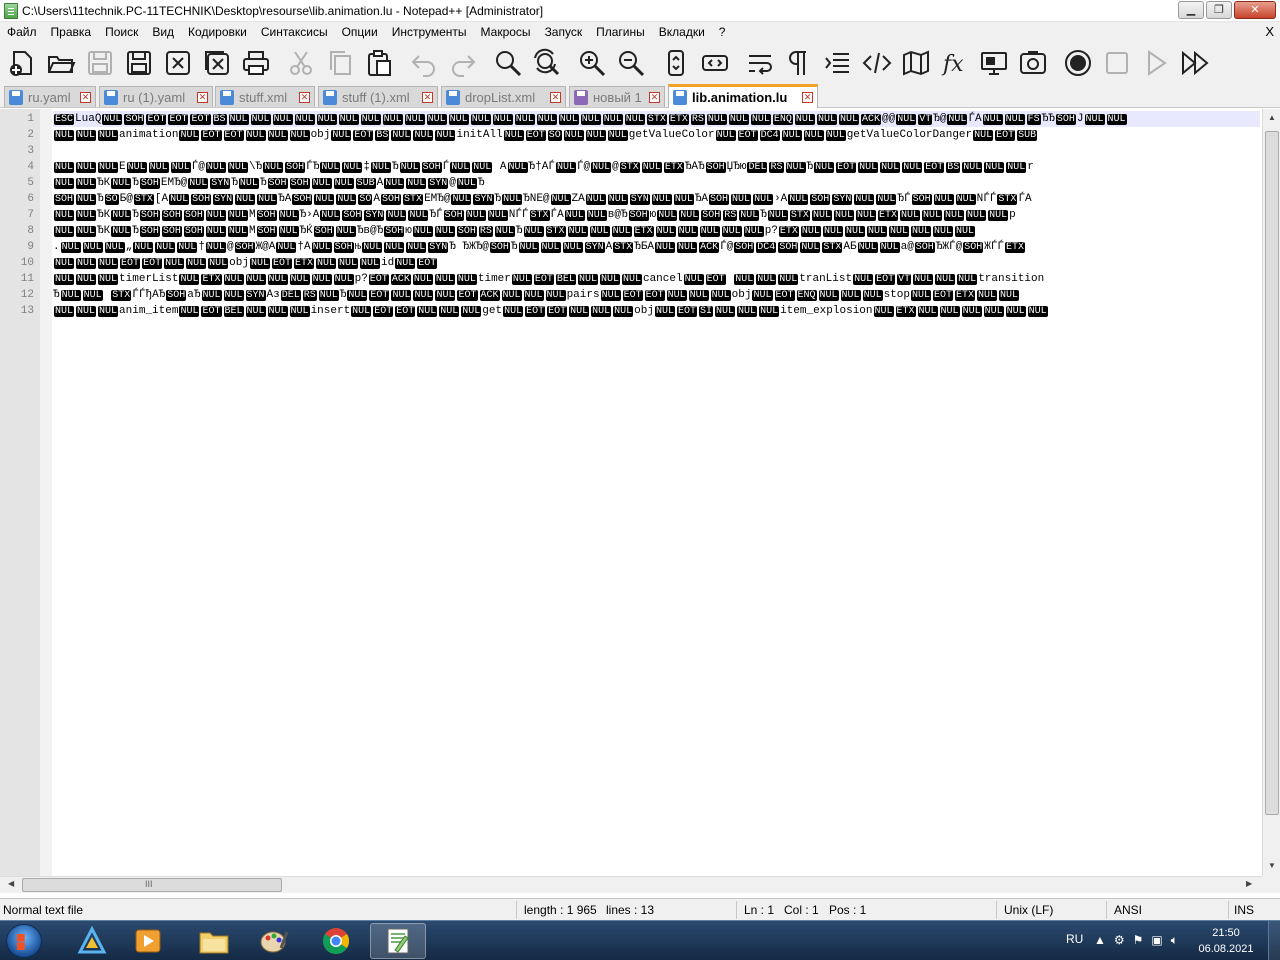 This screenshot has height=960, width=1280. What do you see at coordinates (1100, 940) in the screenshot?
I see `show-hidden-icons-icon: ▲` at bounding box center [1100, 940].